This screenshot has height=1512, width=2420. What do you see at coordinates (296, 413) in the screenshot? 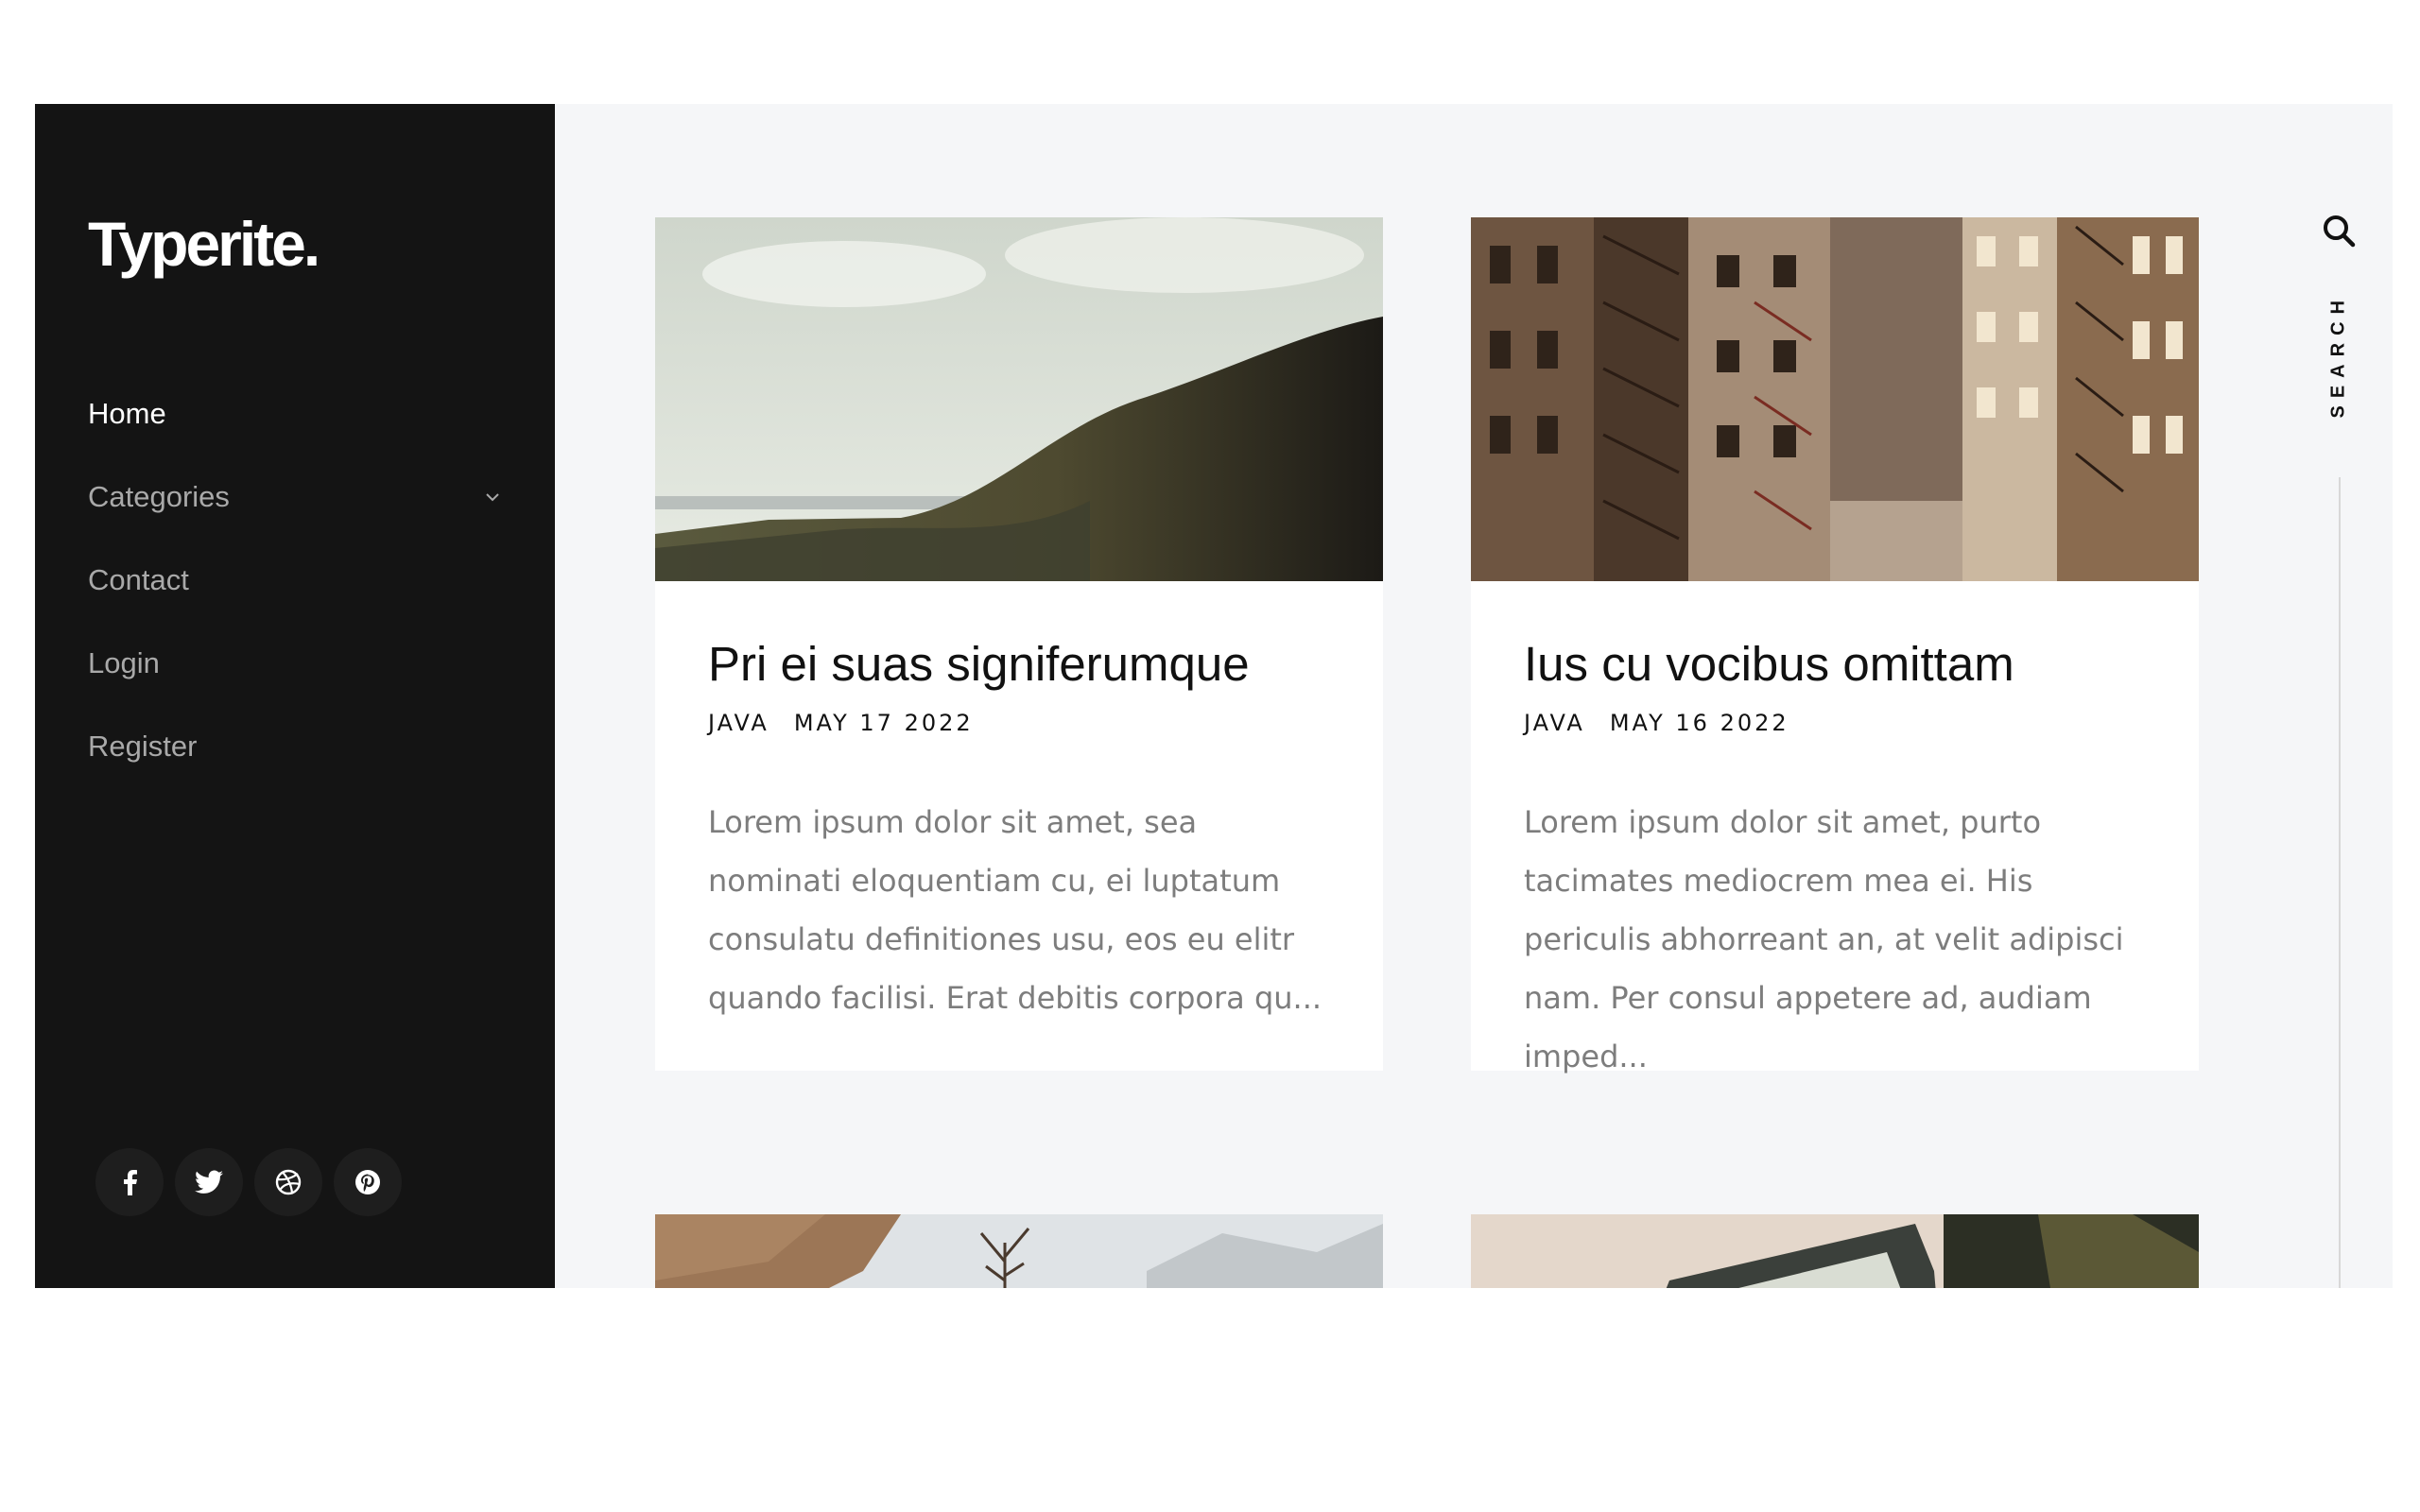
I see `nav-item-home: Home` at bounding box center [296, 413].